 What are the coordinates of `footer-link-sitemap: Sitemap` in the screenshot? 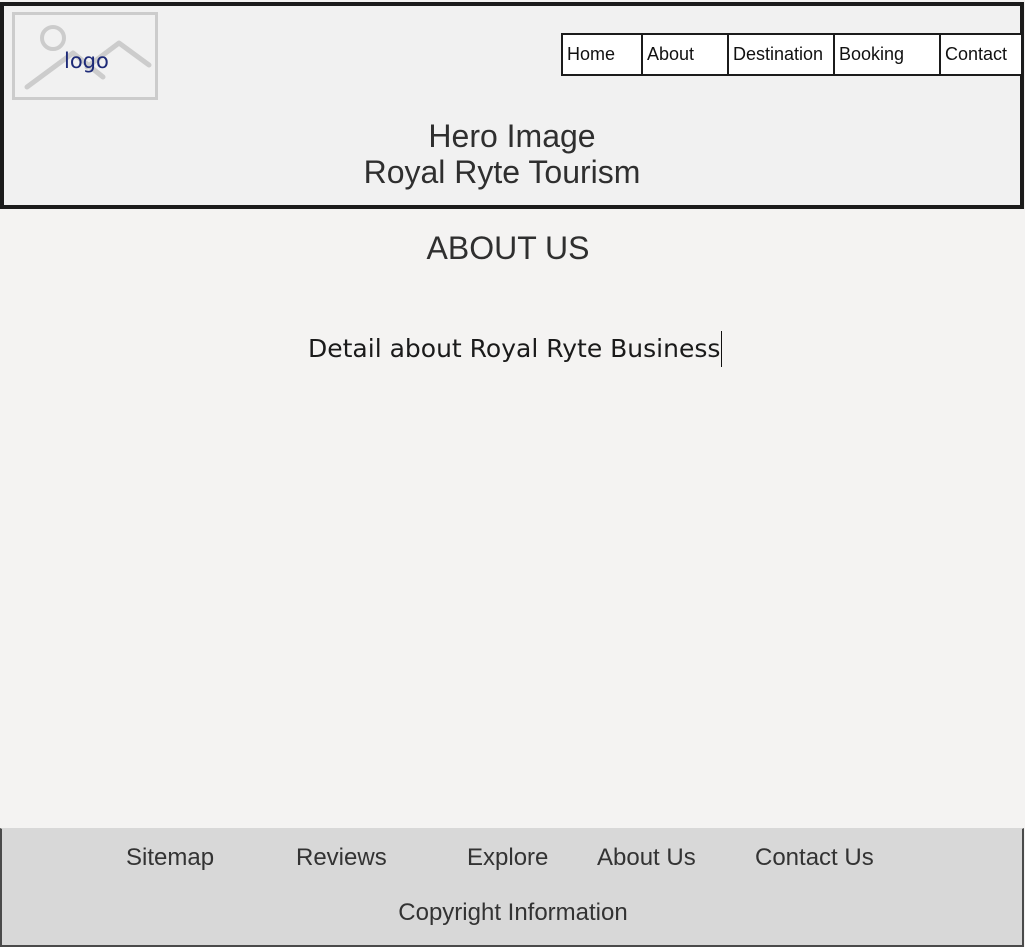 It's located at (170, 858).